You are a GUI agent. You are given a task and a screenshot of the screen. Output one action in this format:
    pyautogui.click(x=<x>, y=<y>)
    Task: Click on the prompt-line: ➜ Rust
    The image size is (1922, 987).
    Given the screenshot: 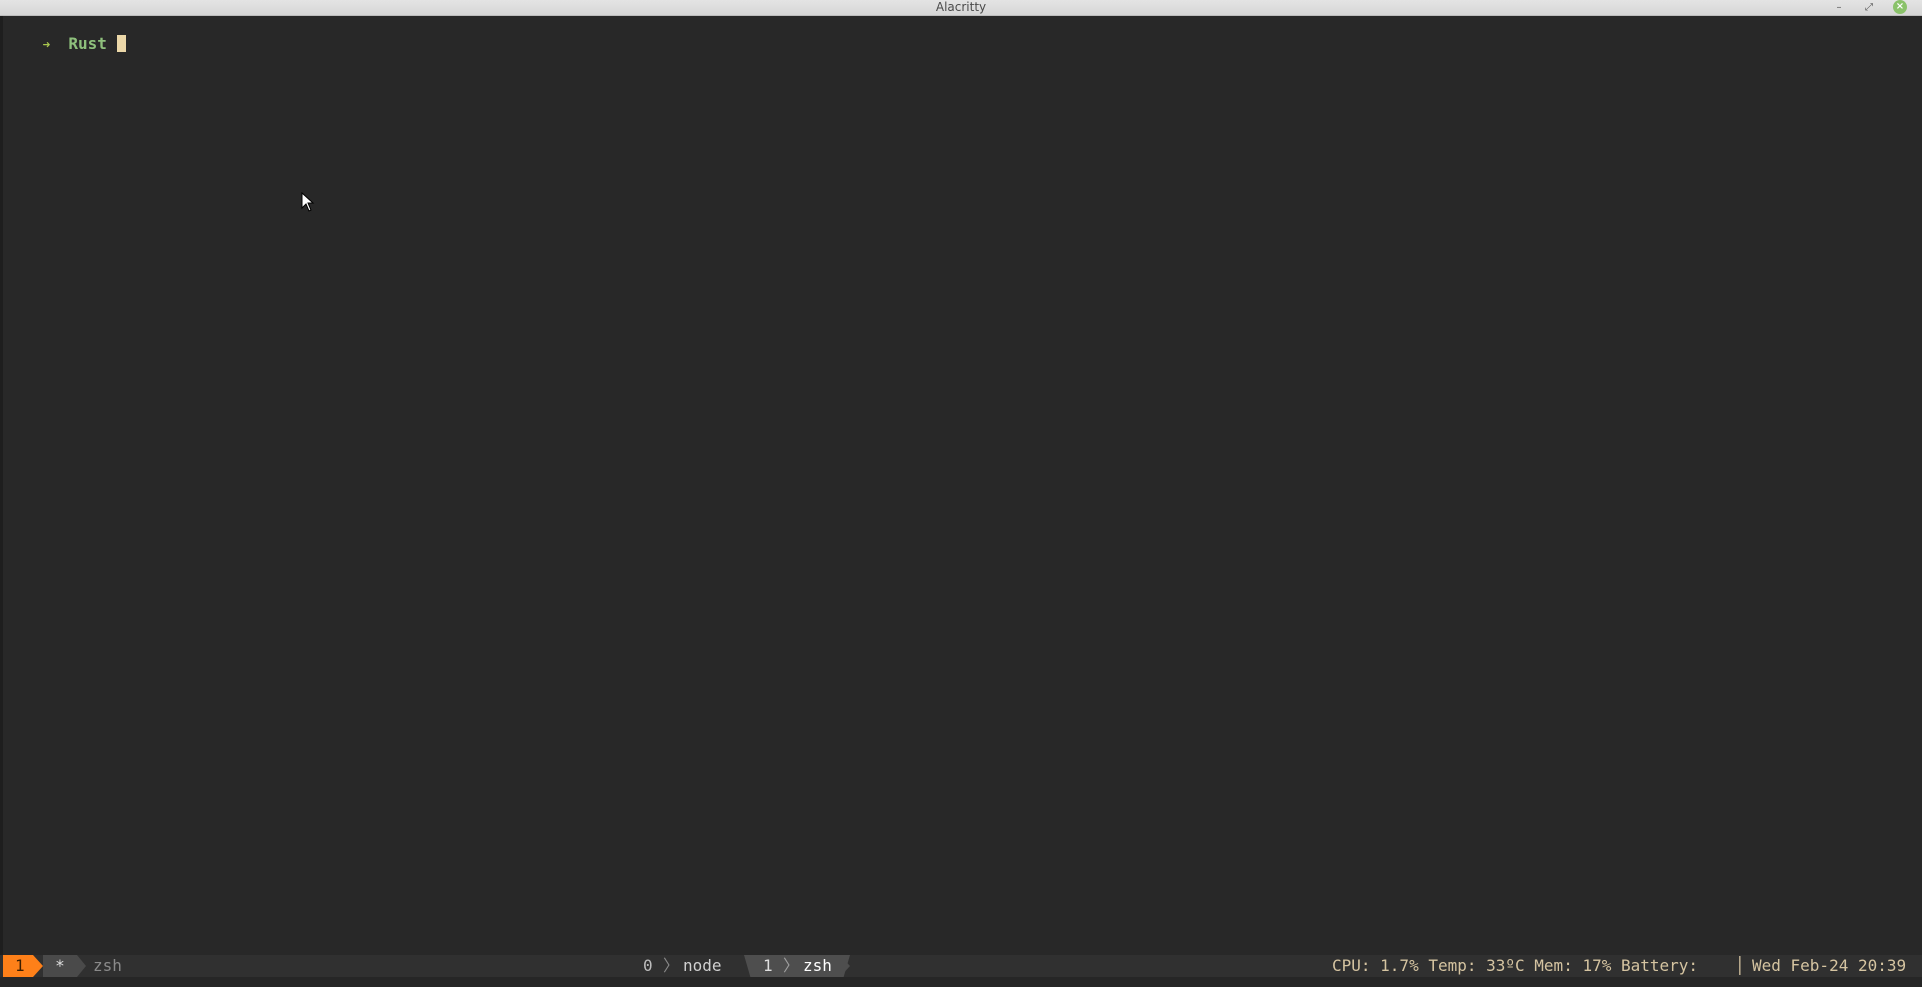 What is the action you would take?
    pyautogui.click(x=65, y=45)
    